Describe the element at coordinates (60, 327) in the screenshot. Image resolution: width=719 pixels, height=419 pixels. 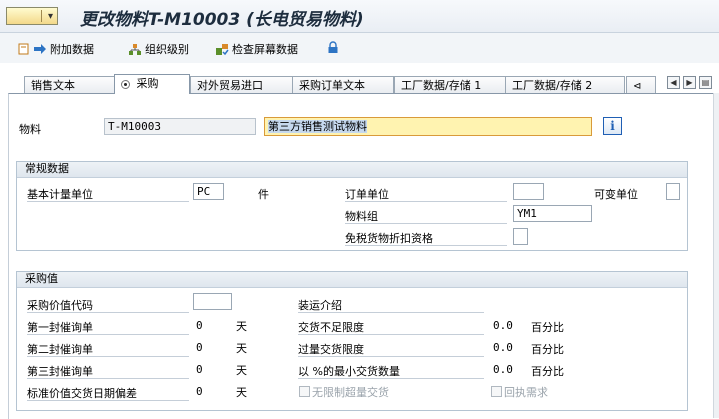
I see `reminder-1-label: 第一封催询单` at that location.